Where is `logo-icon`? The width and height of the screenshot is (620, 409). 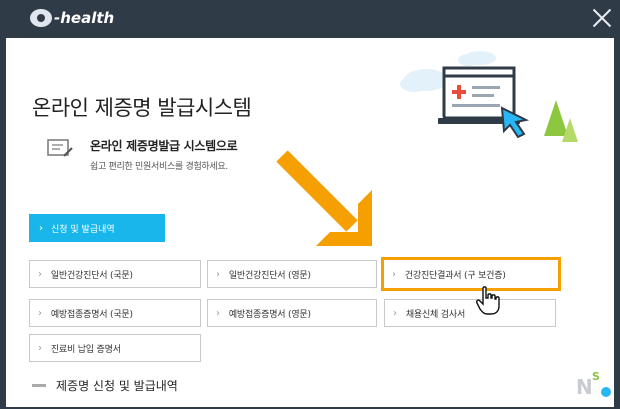 logo-icon is located at coordinates (41, 18).